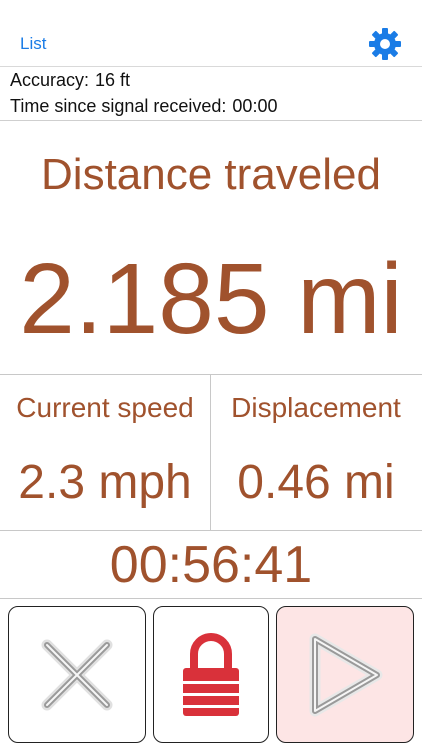 The image size is (422, 750). What do you see at coordinates (118, 106) in the screenshot?
I see `signal-time-label: Time since signal received:` at bounding box center [118, 106].